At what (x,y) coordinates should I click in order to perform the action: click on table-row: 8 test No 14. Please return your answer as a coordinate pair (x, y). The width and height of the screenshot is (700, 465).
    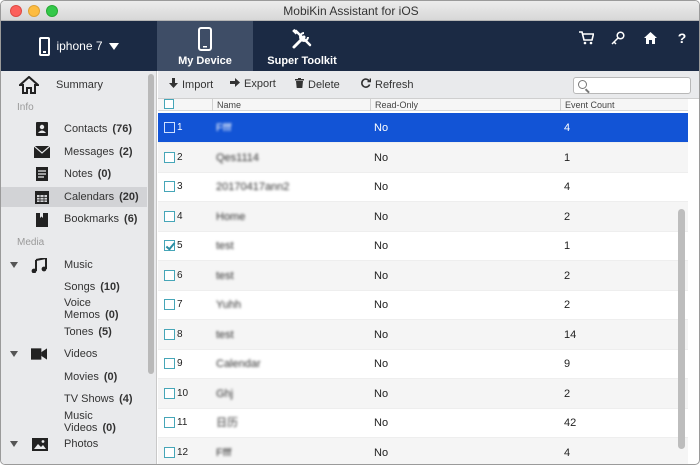
    Looking at the image, I should click on (423, 334).